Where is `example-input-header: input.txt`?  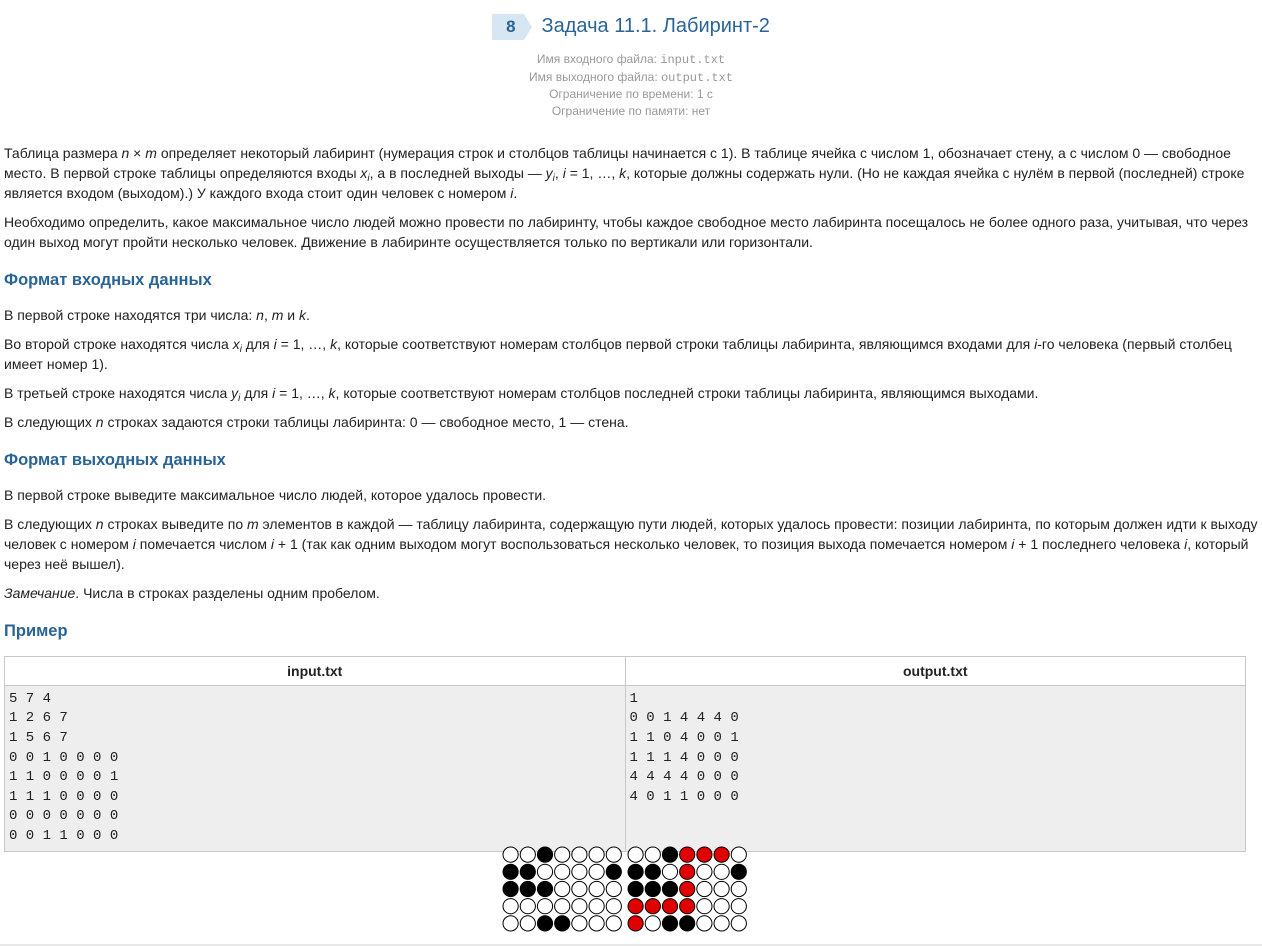
example-input-header: input.txt is located at coordinates (315, 670).